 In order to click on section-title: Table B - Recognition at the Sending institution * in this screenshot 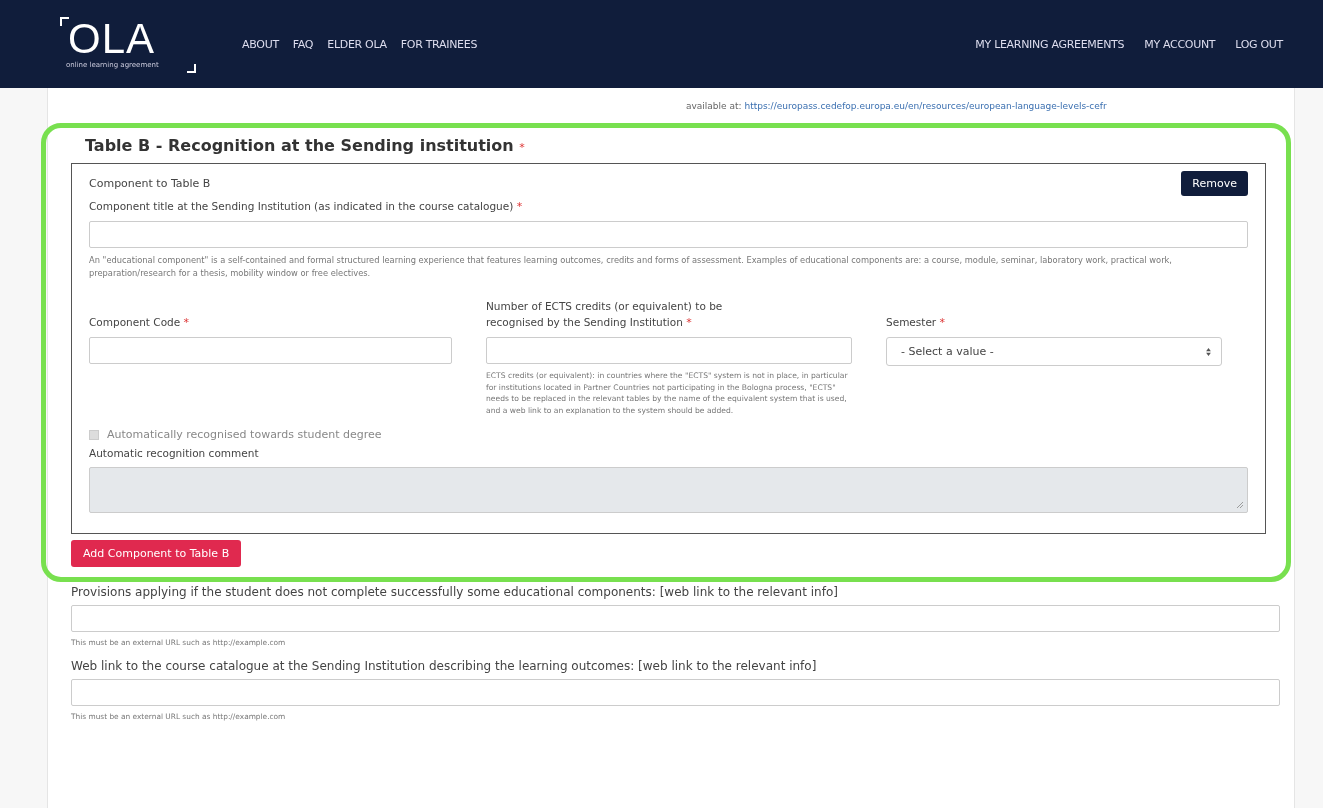, I will do `click(305, 145)`.